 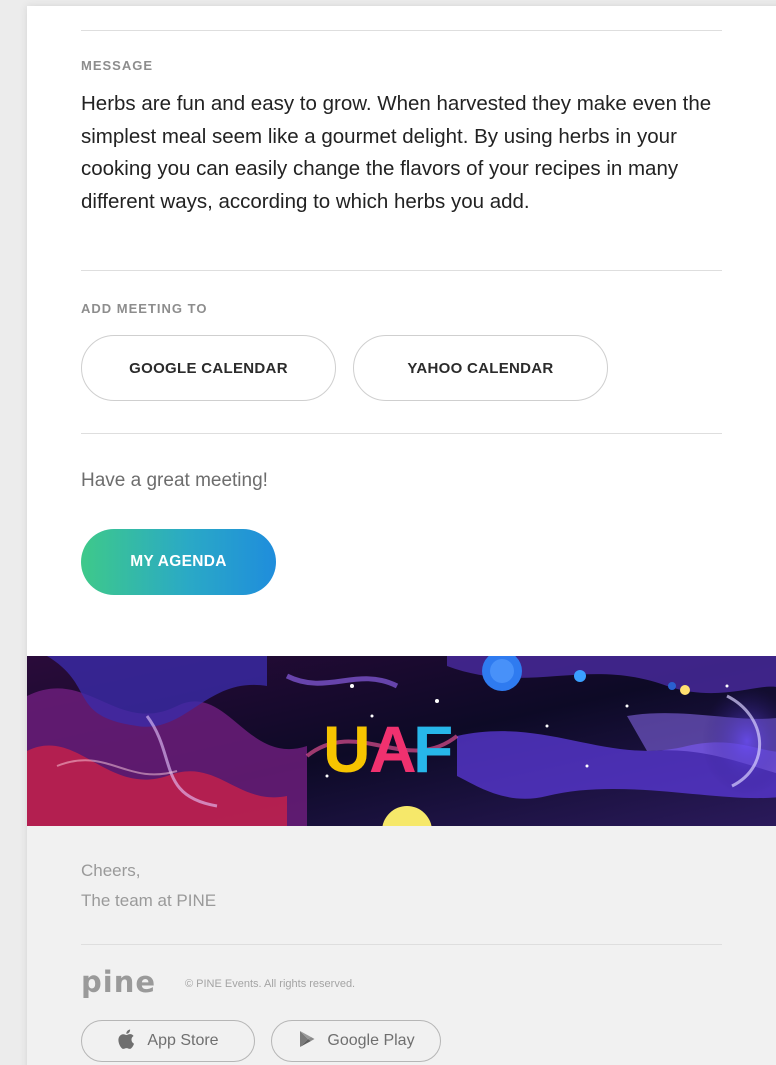 What do you see at coordinates (111, 870) in the screenshot?
I see `footer-cheers: Cheers,` at bounding box center [111, 870].